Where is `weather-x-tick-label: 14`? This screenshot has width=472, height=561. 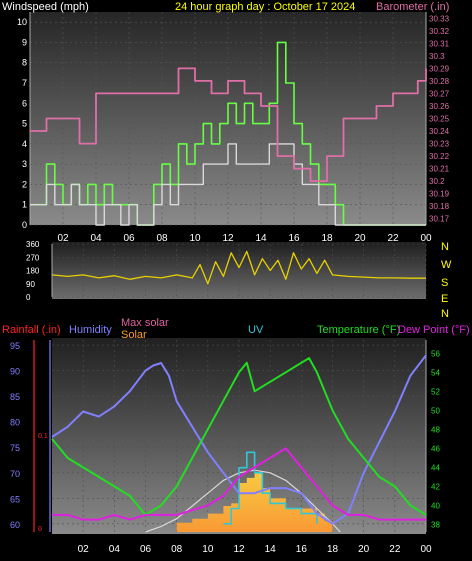 weather-x-tick-label: 14 is located at coordinates (271, 549).